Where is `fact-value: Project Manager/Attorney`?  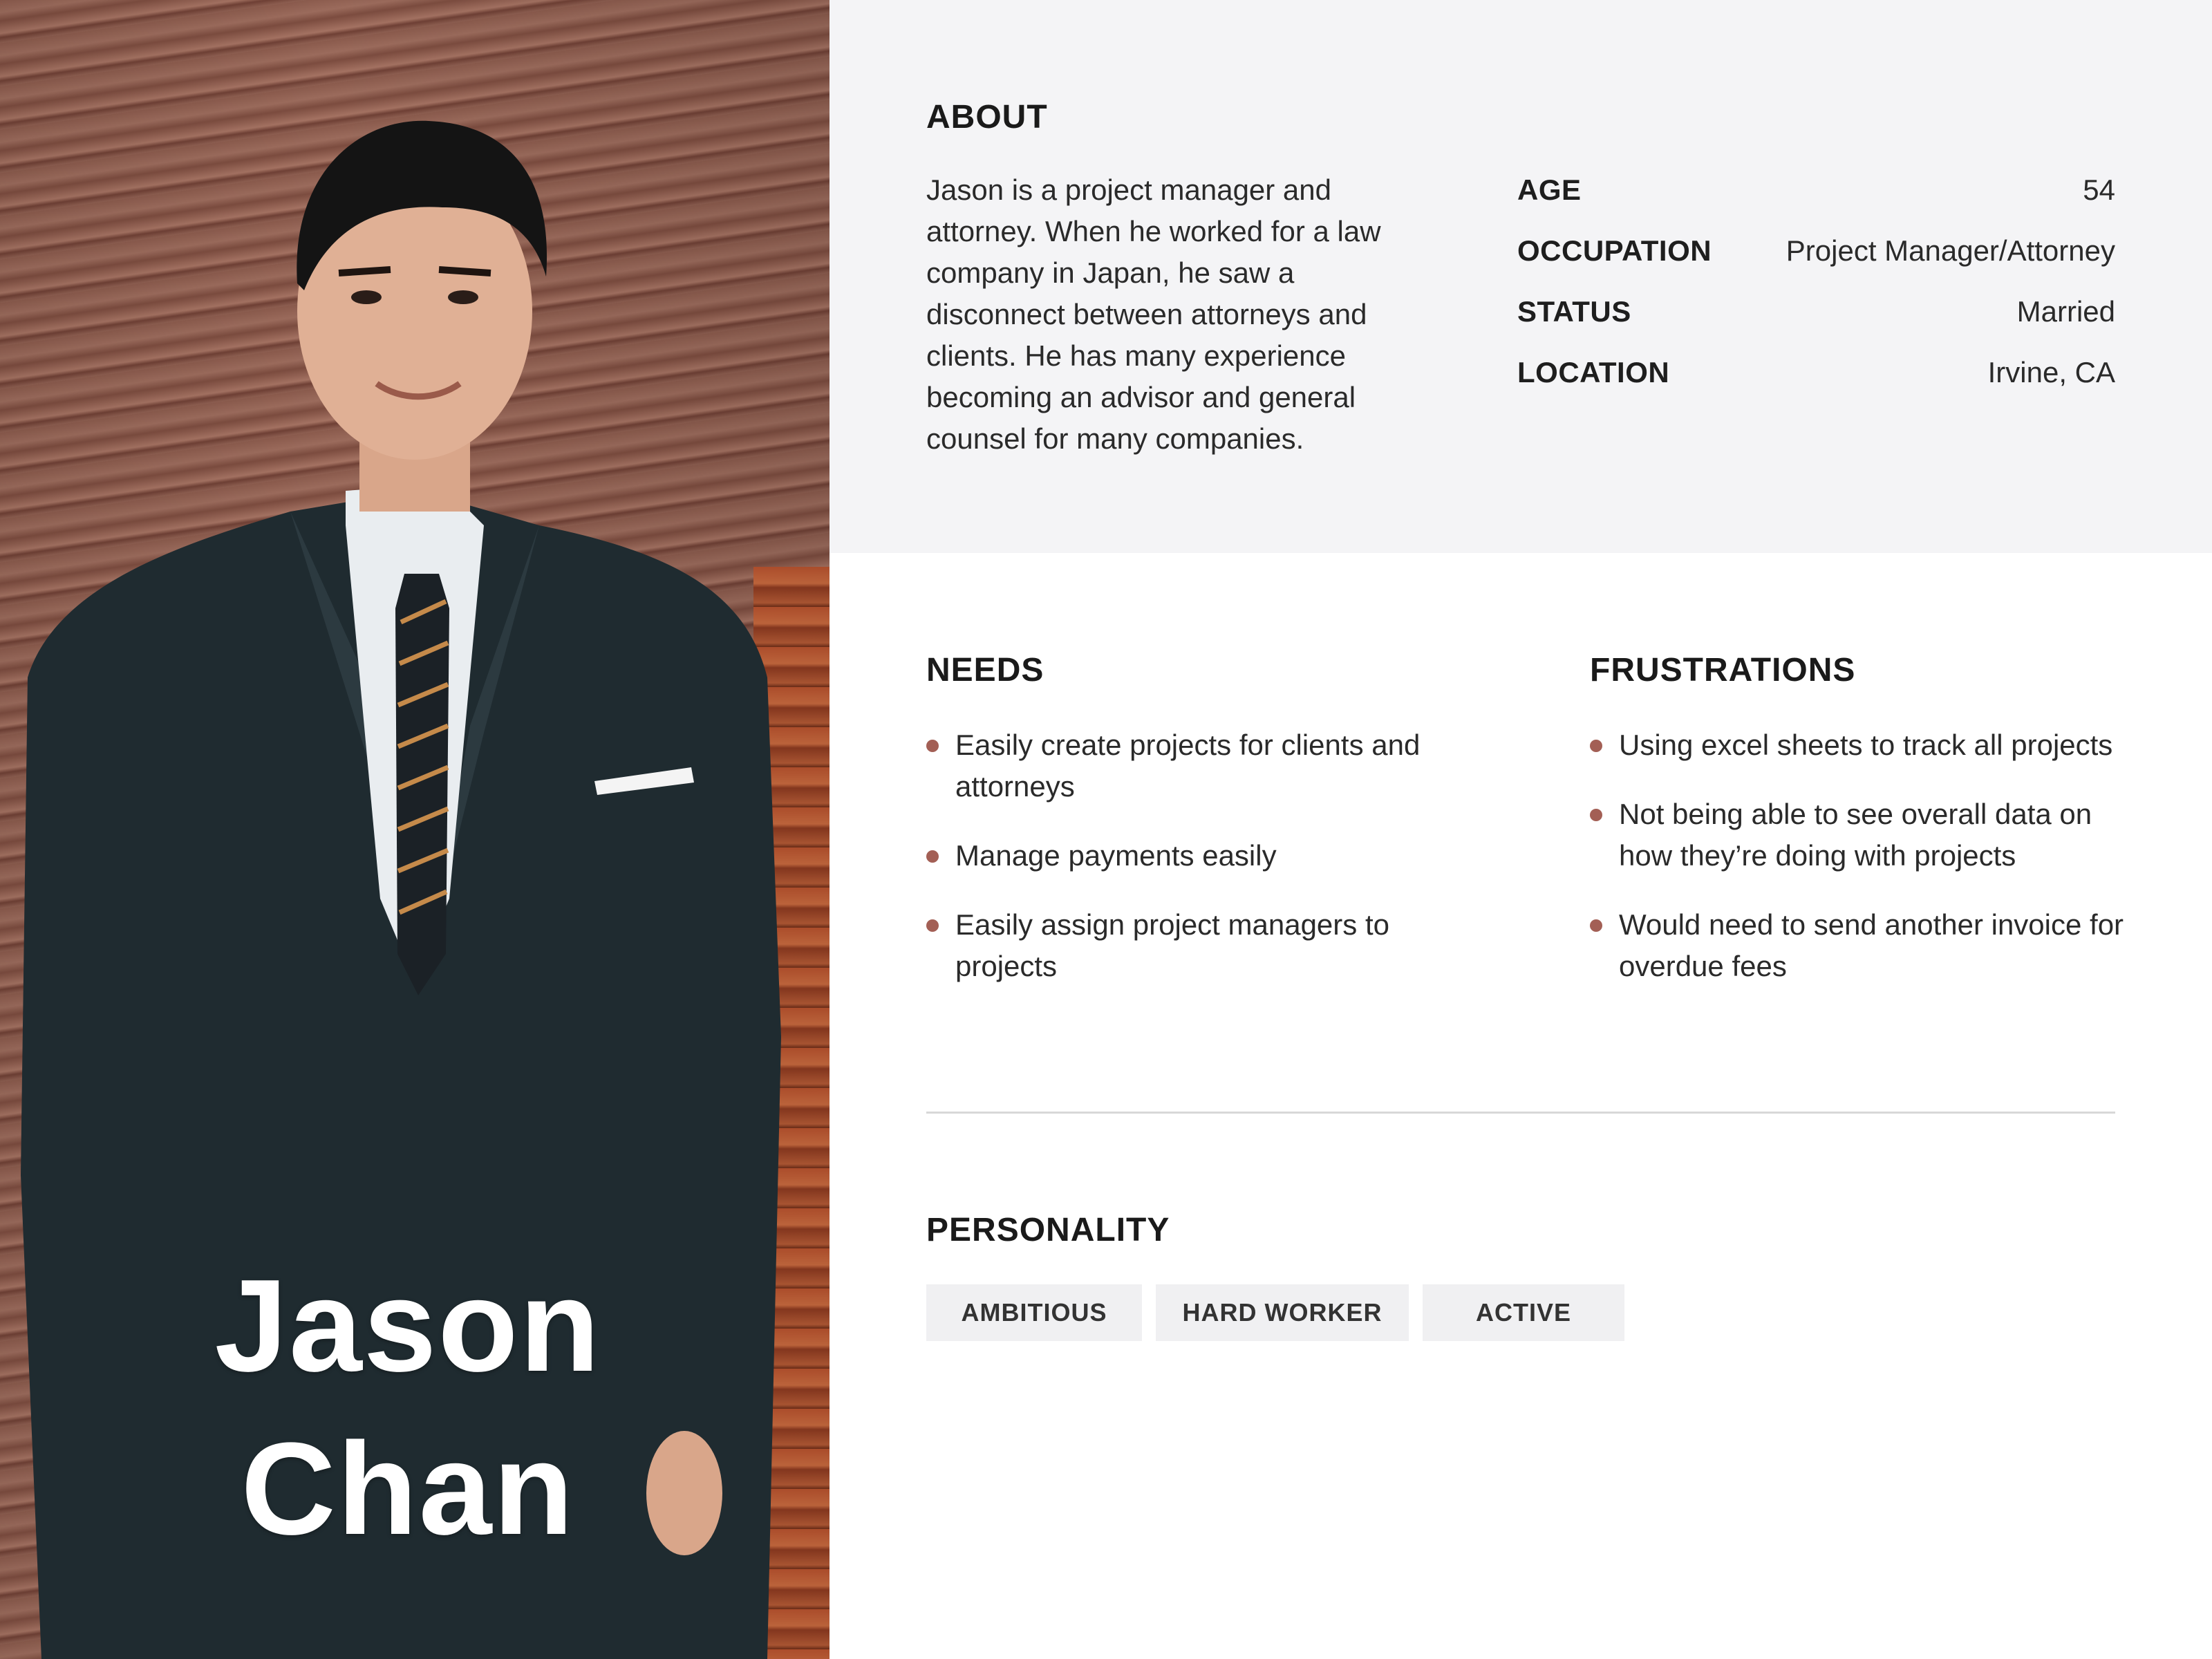 fact-value: Project Manager/Attorney is located at coordinates (1950, 250).